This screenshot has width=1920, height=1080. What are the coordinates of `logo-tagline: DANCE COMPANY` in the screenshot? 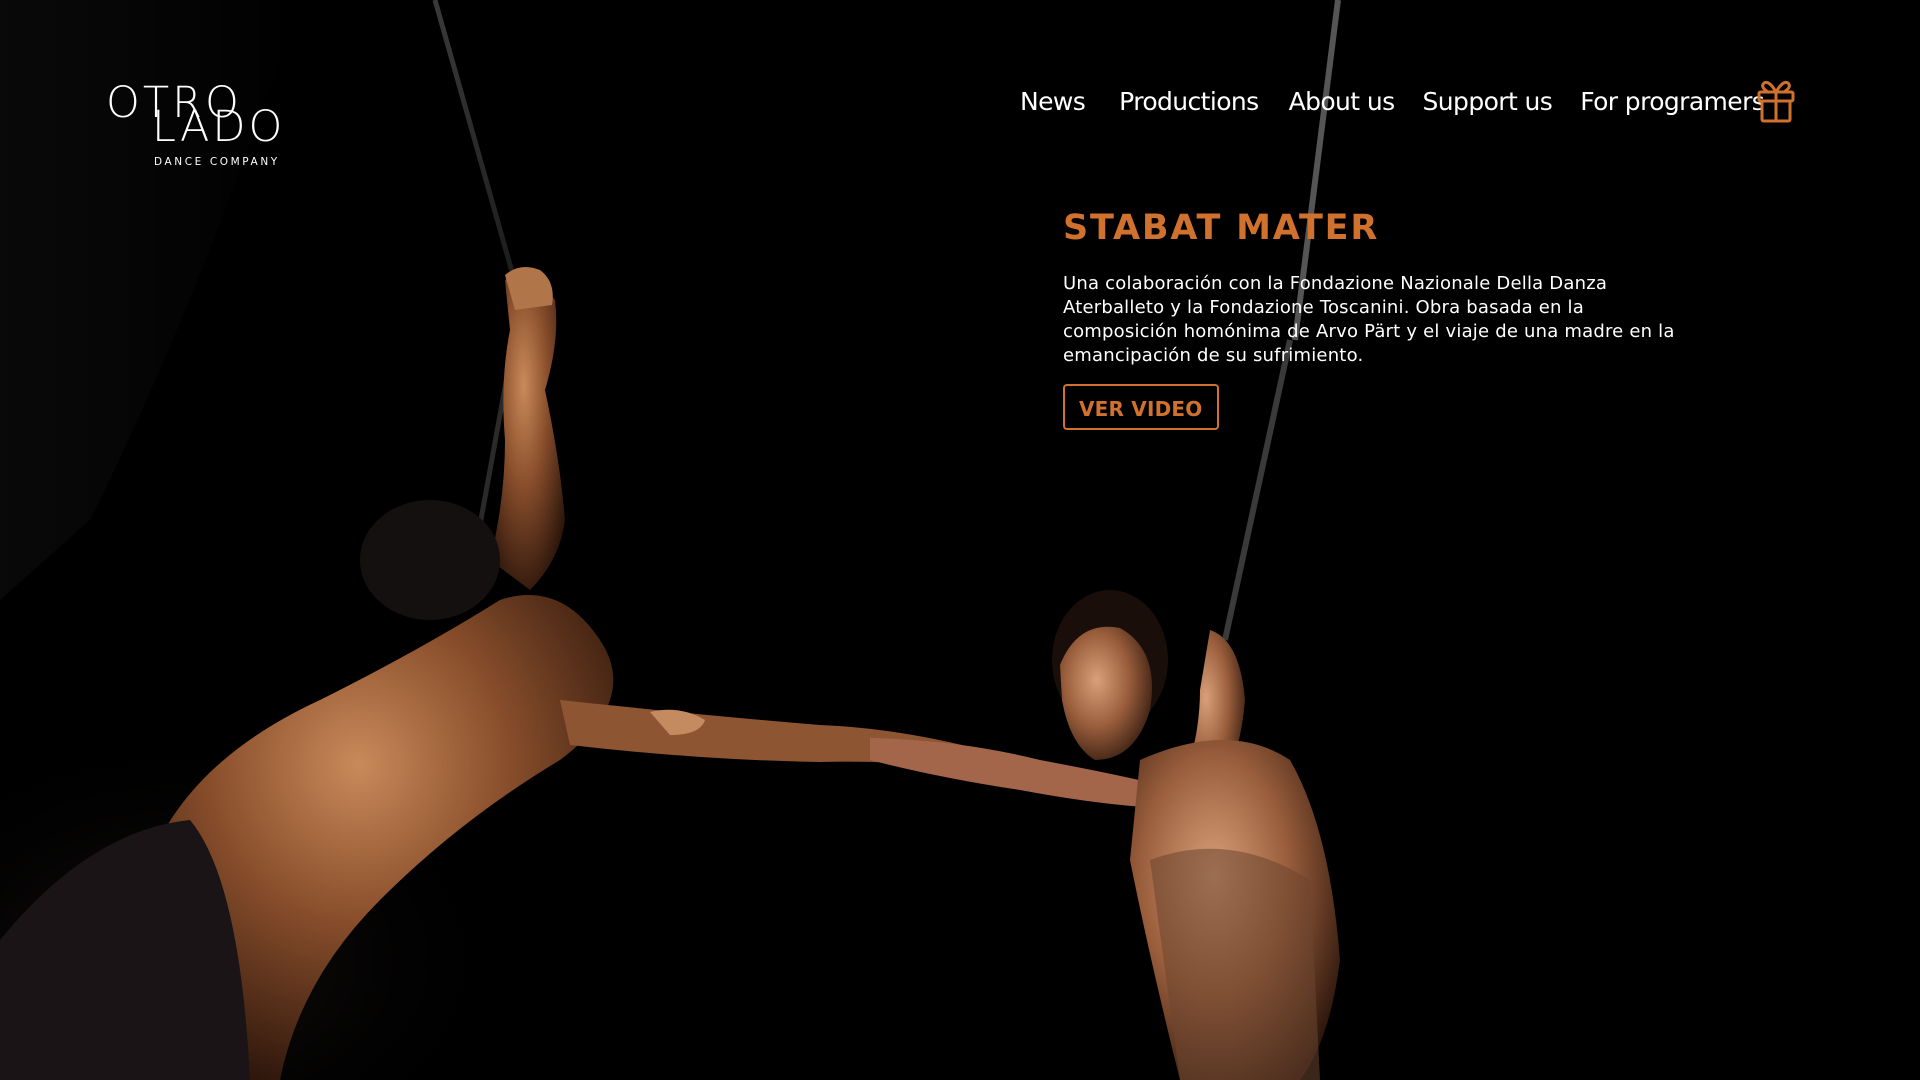 It's located at (217, 162).